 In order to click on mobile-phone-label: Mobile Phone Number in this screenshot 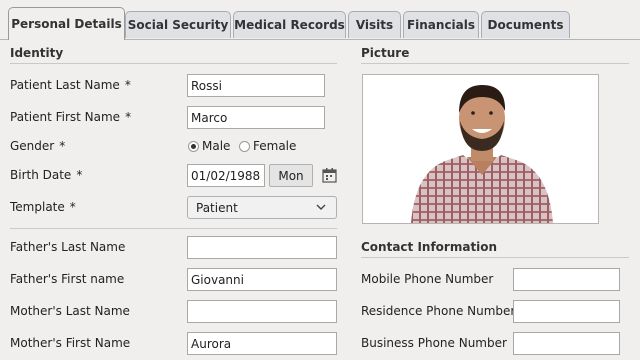, I will do `click(427, 279)`.